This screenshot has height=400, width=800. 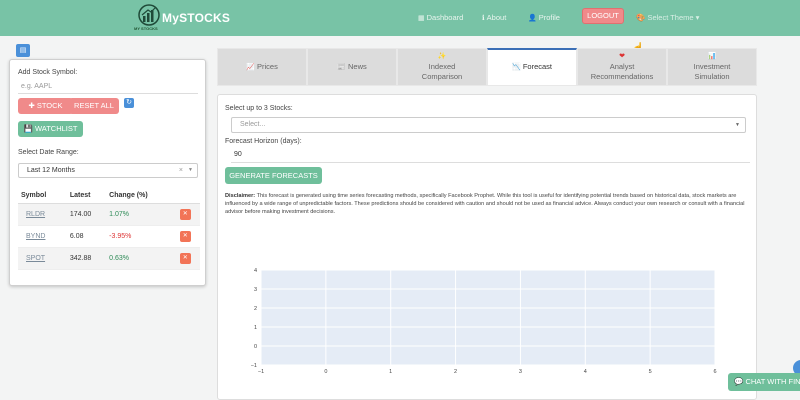 I want to click on table-row: BYND 6.08 -3.95% ✕, so click(x=109, y=236).